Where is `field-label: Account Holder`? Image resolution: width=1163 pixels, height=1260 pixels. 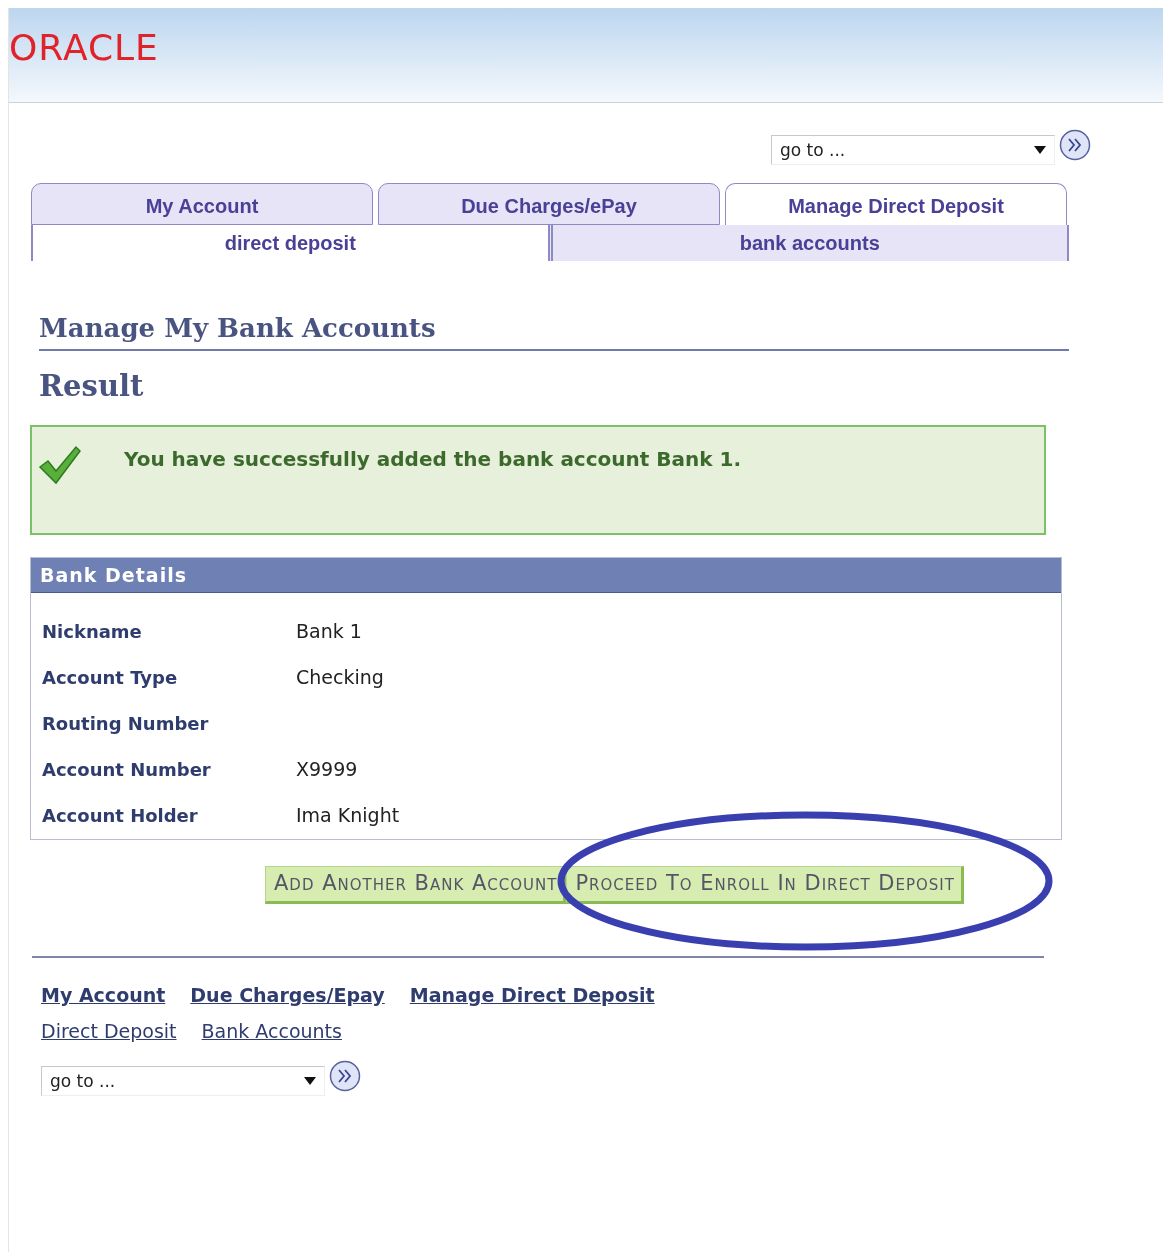
field-label: Account Holder is located at coordinates (120, 815).